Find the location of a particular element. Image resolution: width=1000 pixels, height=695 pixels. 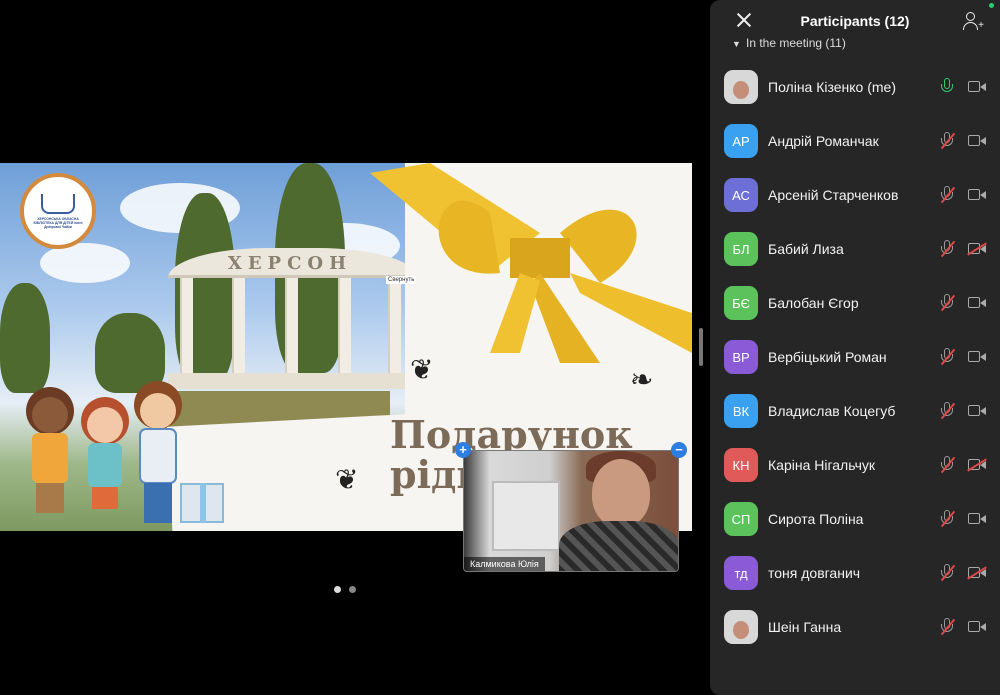

participant-name: Каріна Нігальчук is located at coordinates (821, 465).